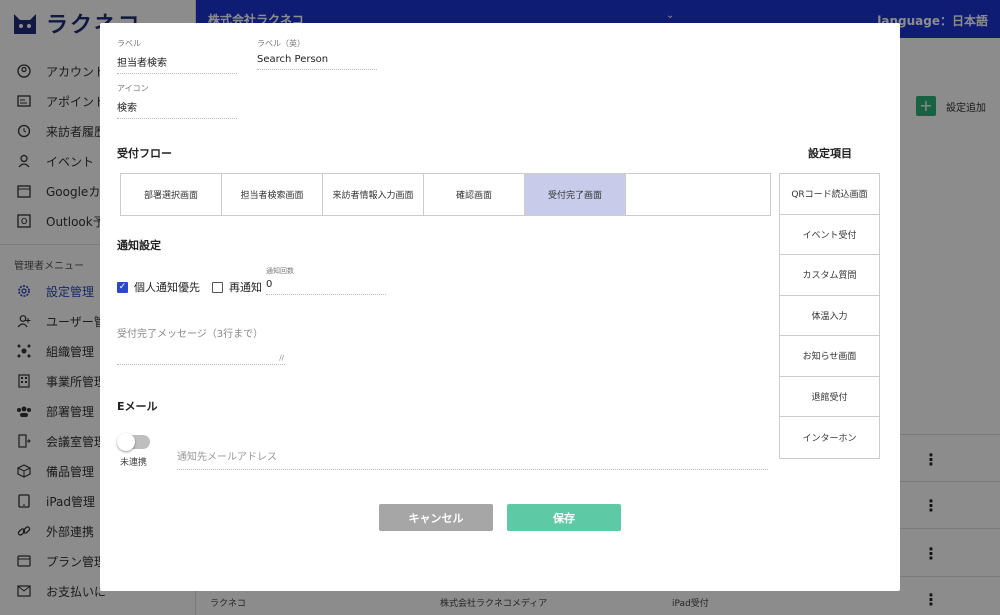  I want to click on notify-title: 通知設定, so click(139, 245).